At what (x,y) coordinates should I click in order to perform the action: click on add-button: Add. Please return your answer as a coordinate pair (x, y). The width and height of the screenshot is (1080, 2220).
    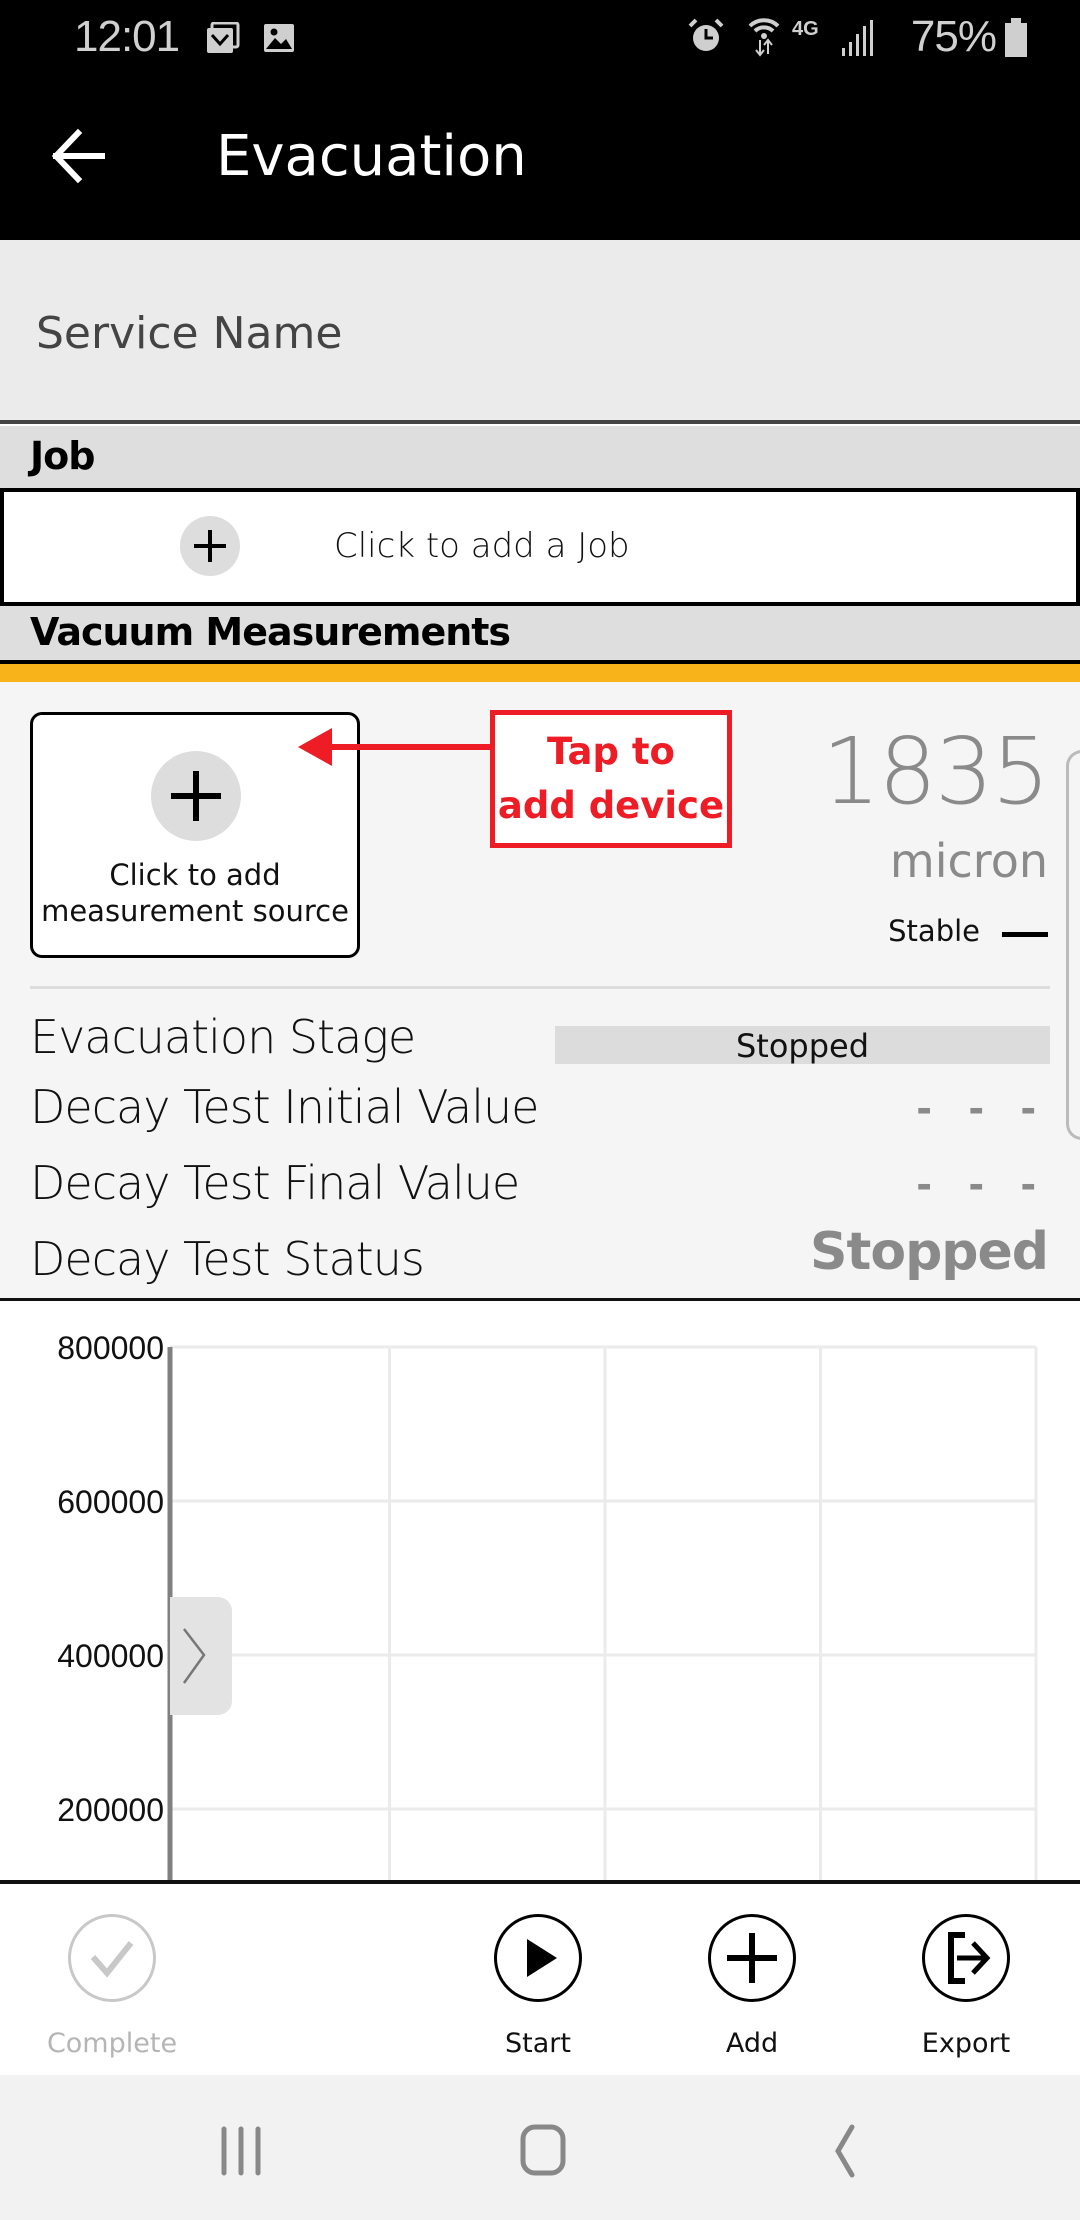
    Looking at the image, I should click on (752, 1989).